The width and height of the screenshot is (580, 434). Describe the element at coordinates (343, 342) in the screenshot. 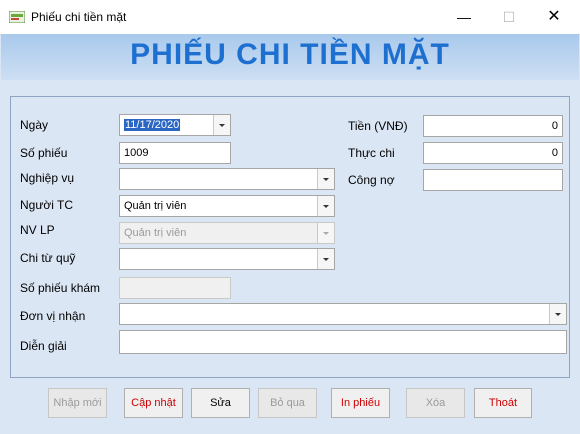

I see `dien-giai-input` at that location.